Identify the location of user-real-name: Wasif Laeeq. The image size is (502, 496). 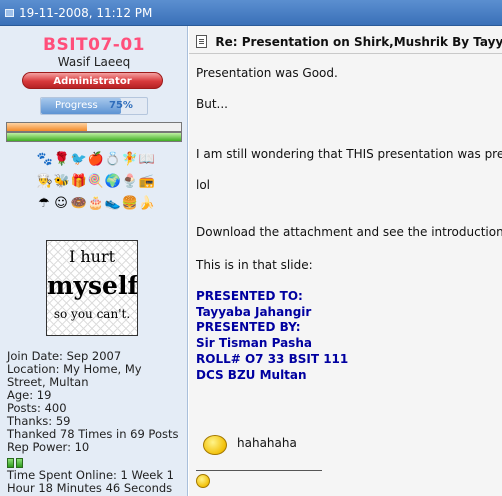
(94, 62).